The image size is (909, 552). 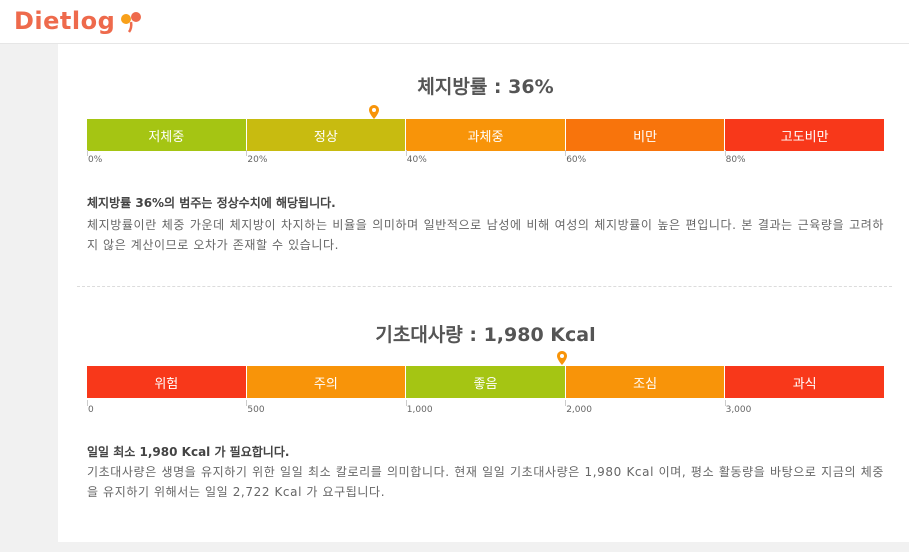 I want to click on body-fat-bar: 저체중 정상 과체중 비만 고도비만, so click(x=485, y=135).